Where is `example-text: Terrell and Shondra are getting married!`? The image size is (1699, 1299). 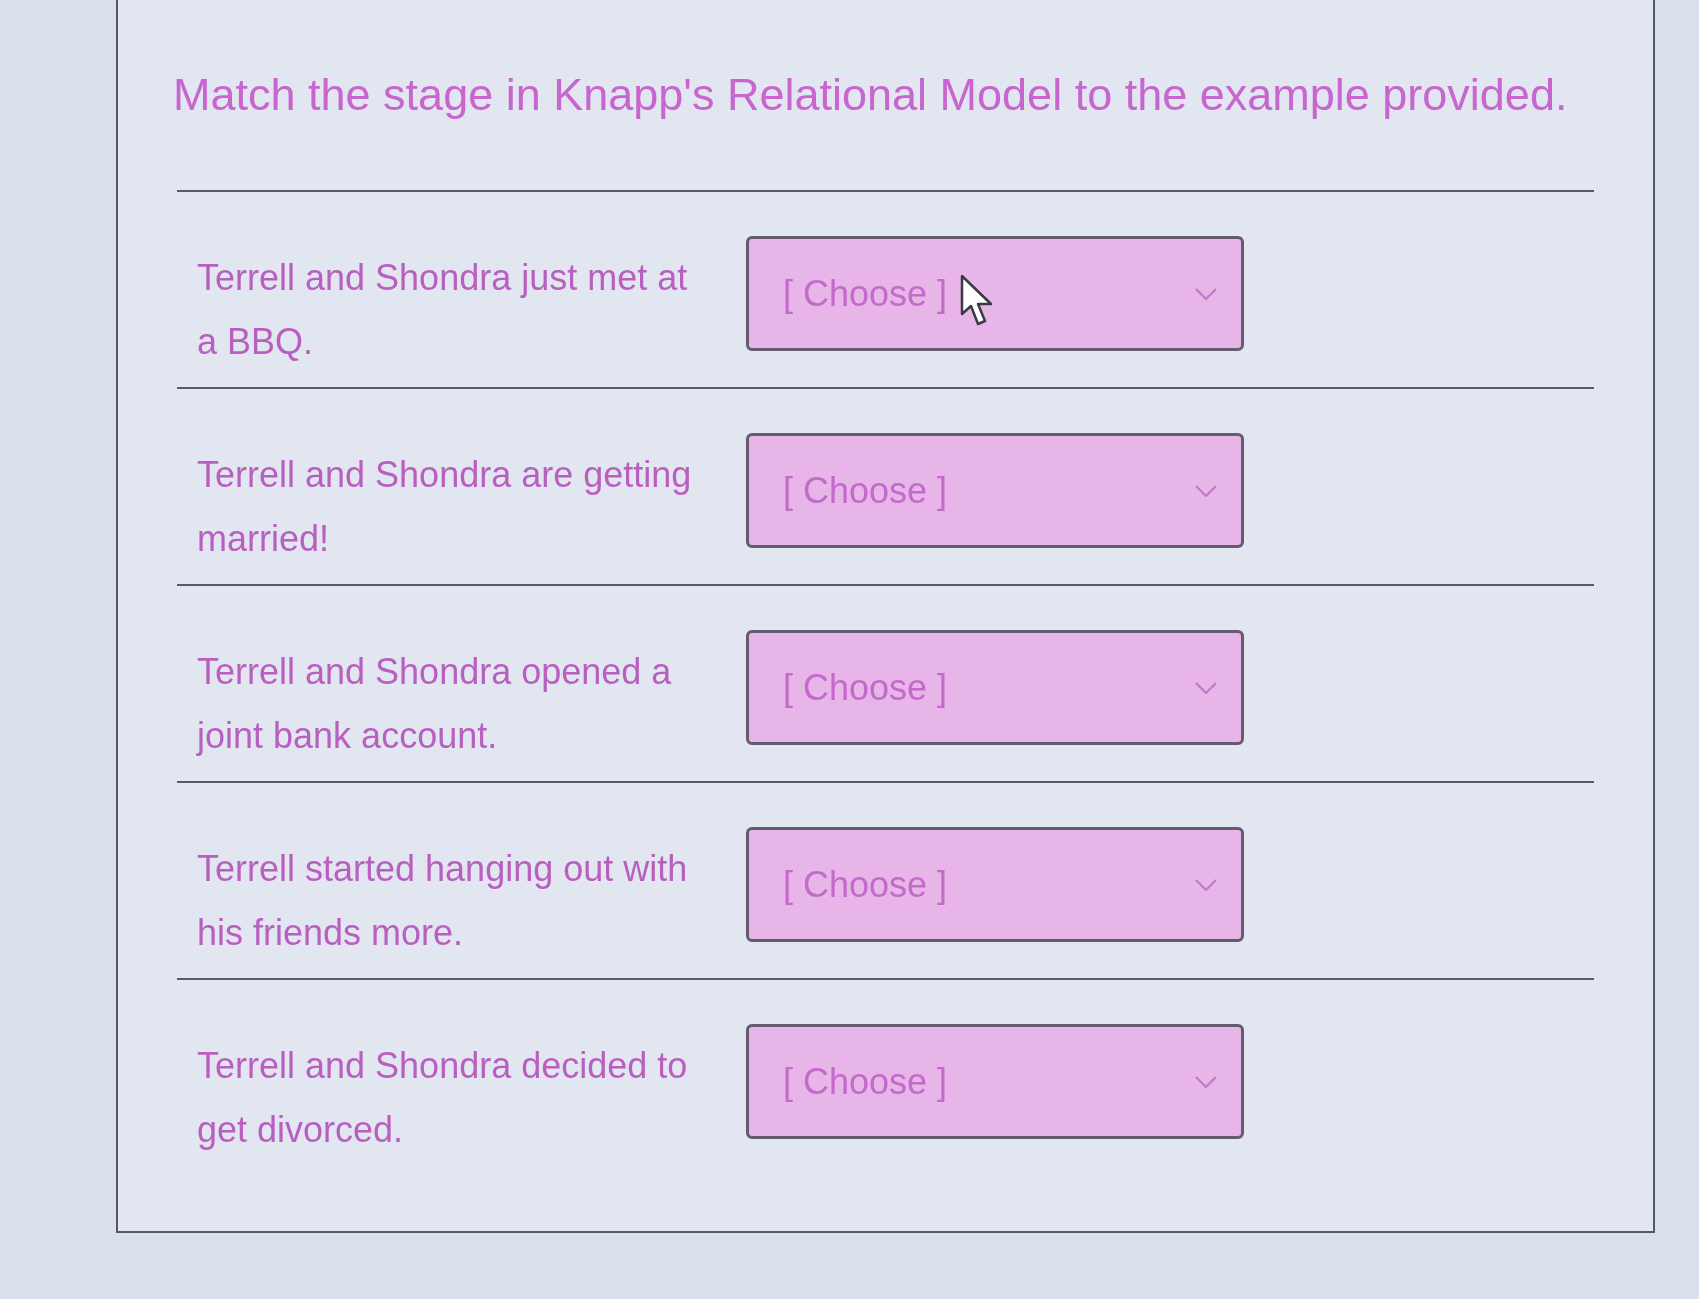 example-text: Terrell and Shondra are getting married! is located at coordinates (445, 507).